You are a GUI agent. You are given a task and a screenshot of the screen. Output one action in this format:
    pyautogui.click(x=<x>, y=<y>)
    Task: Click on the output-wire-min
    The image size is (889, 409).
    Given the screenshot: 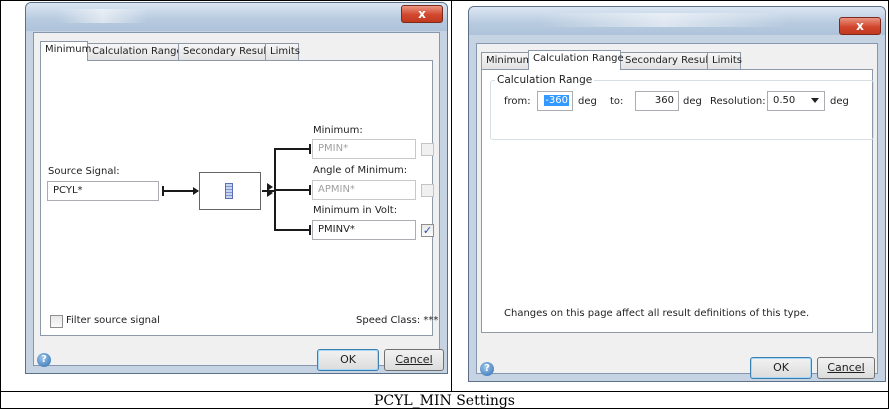 What is the action you would take?
    pyautogui.click(x=292, y=149)
    